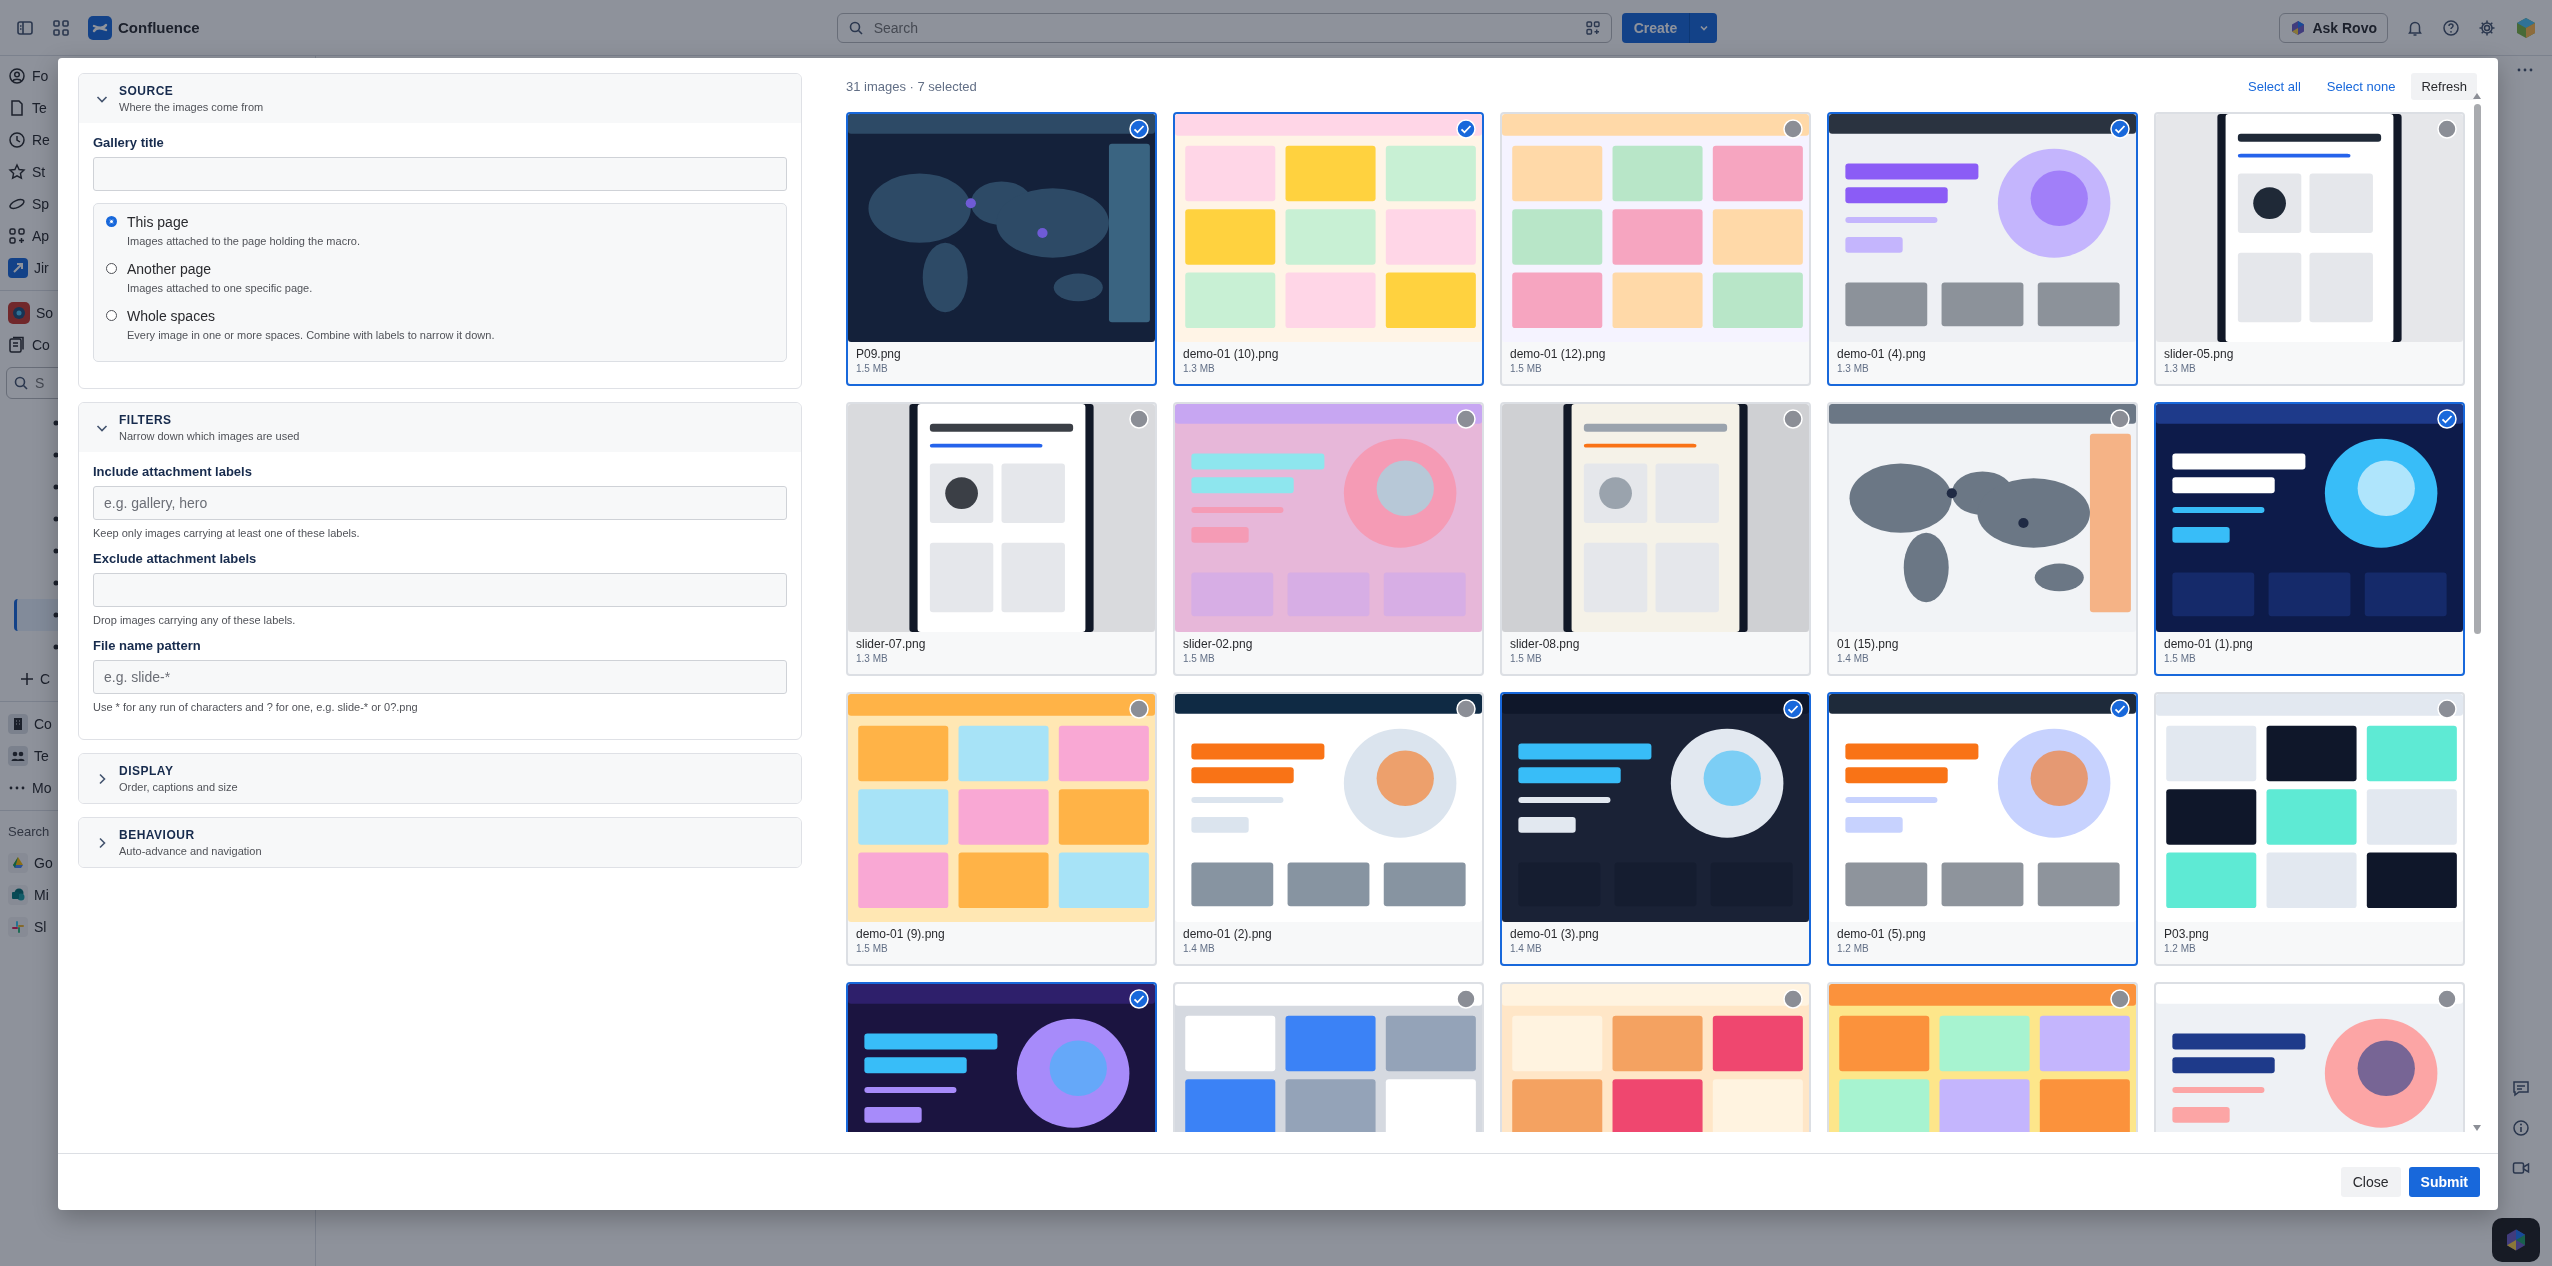  Describe the element at coordinates (1868, 644) in the screenshot. I see `file-name: 01 (15).png` at that location.